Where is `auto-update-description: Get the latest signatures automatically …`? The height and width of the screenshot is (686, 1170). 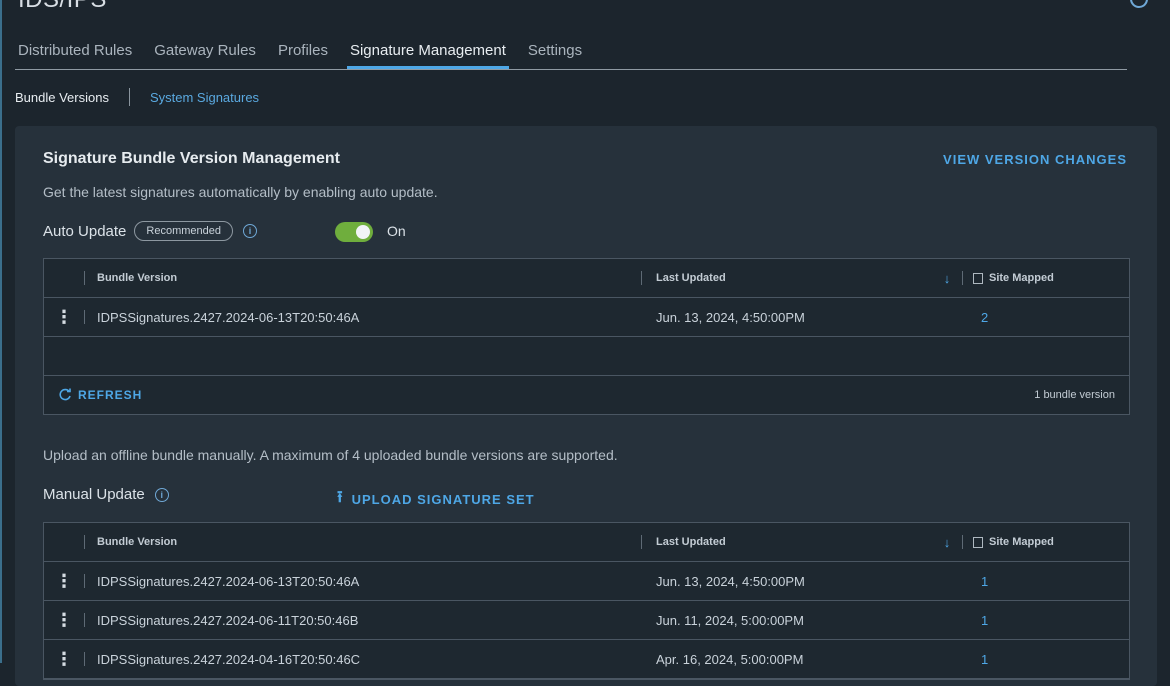
auto-update-description: Get the latest signatures automatically … is located at coordinates (240, 192).